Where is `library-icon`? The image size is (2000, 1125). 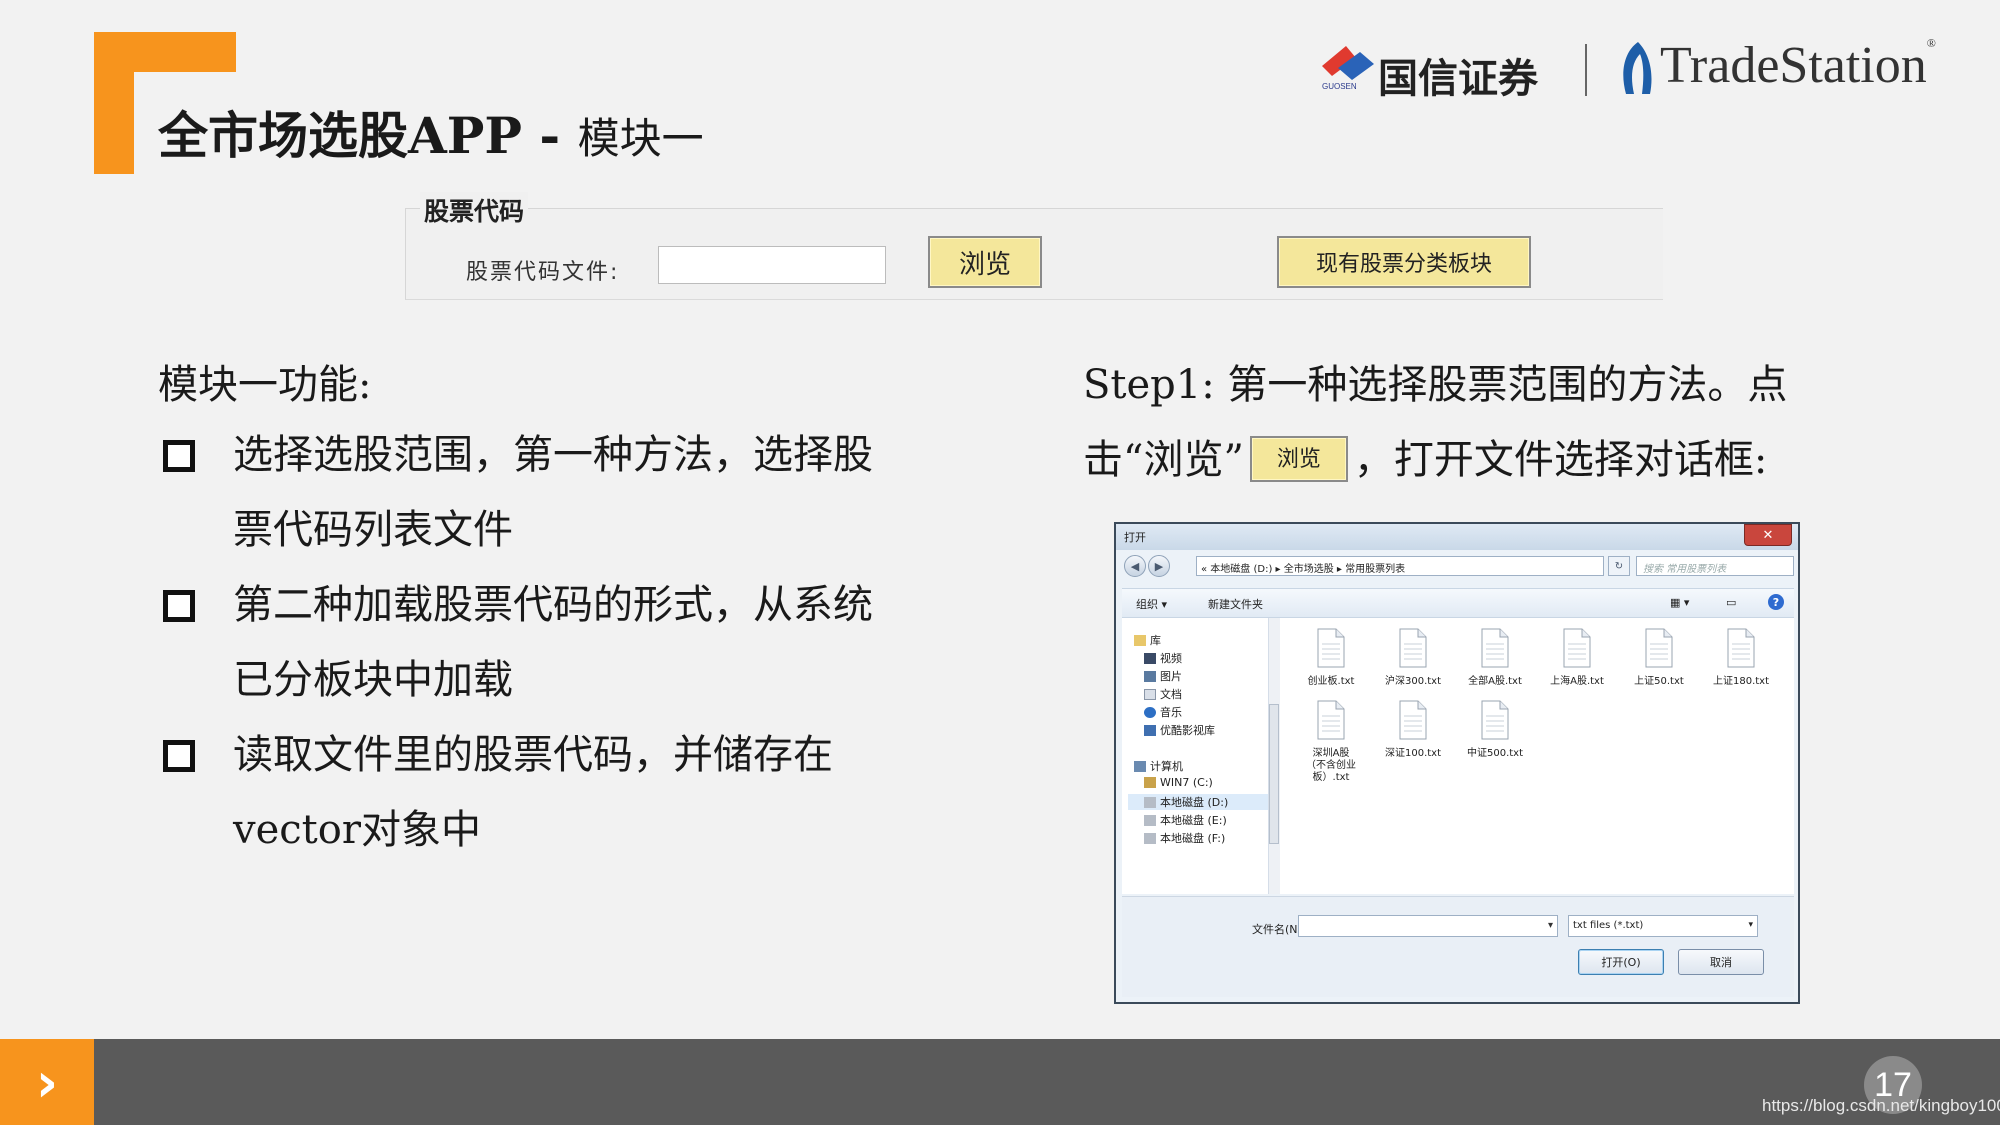
library-icon is located at coordinates (1140, 640).